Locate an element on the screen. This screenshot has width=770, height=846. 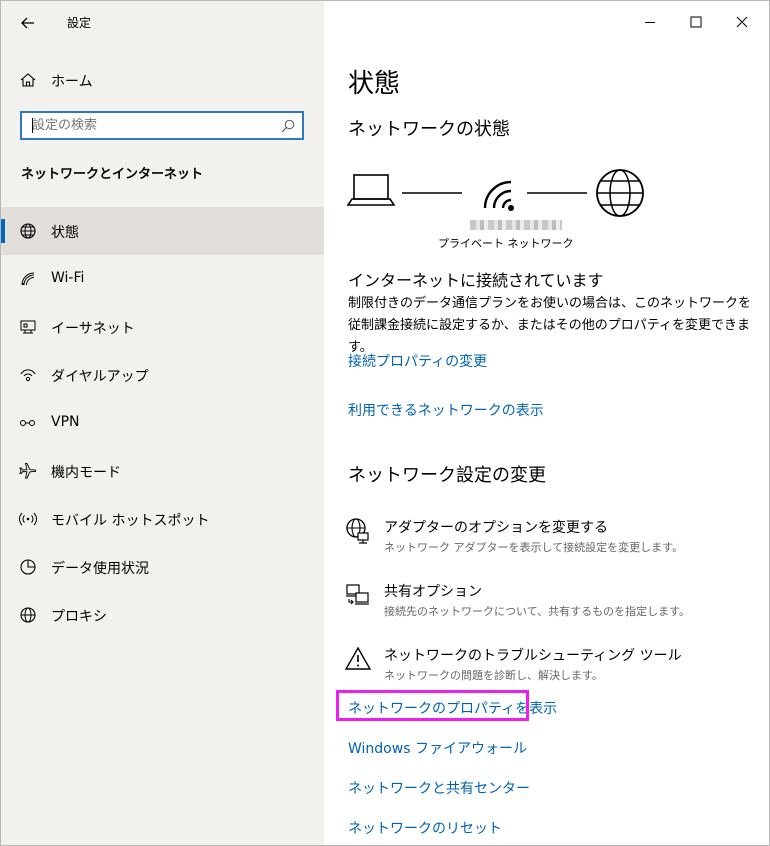
warning-icon is located at coordinates (358, 658).